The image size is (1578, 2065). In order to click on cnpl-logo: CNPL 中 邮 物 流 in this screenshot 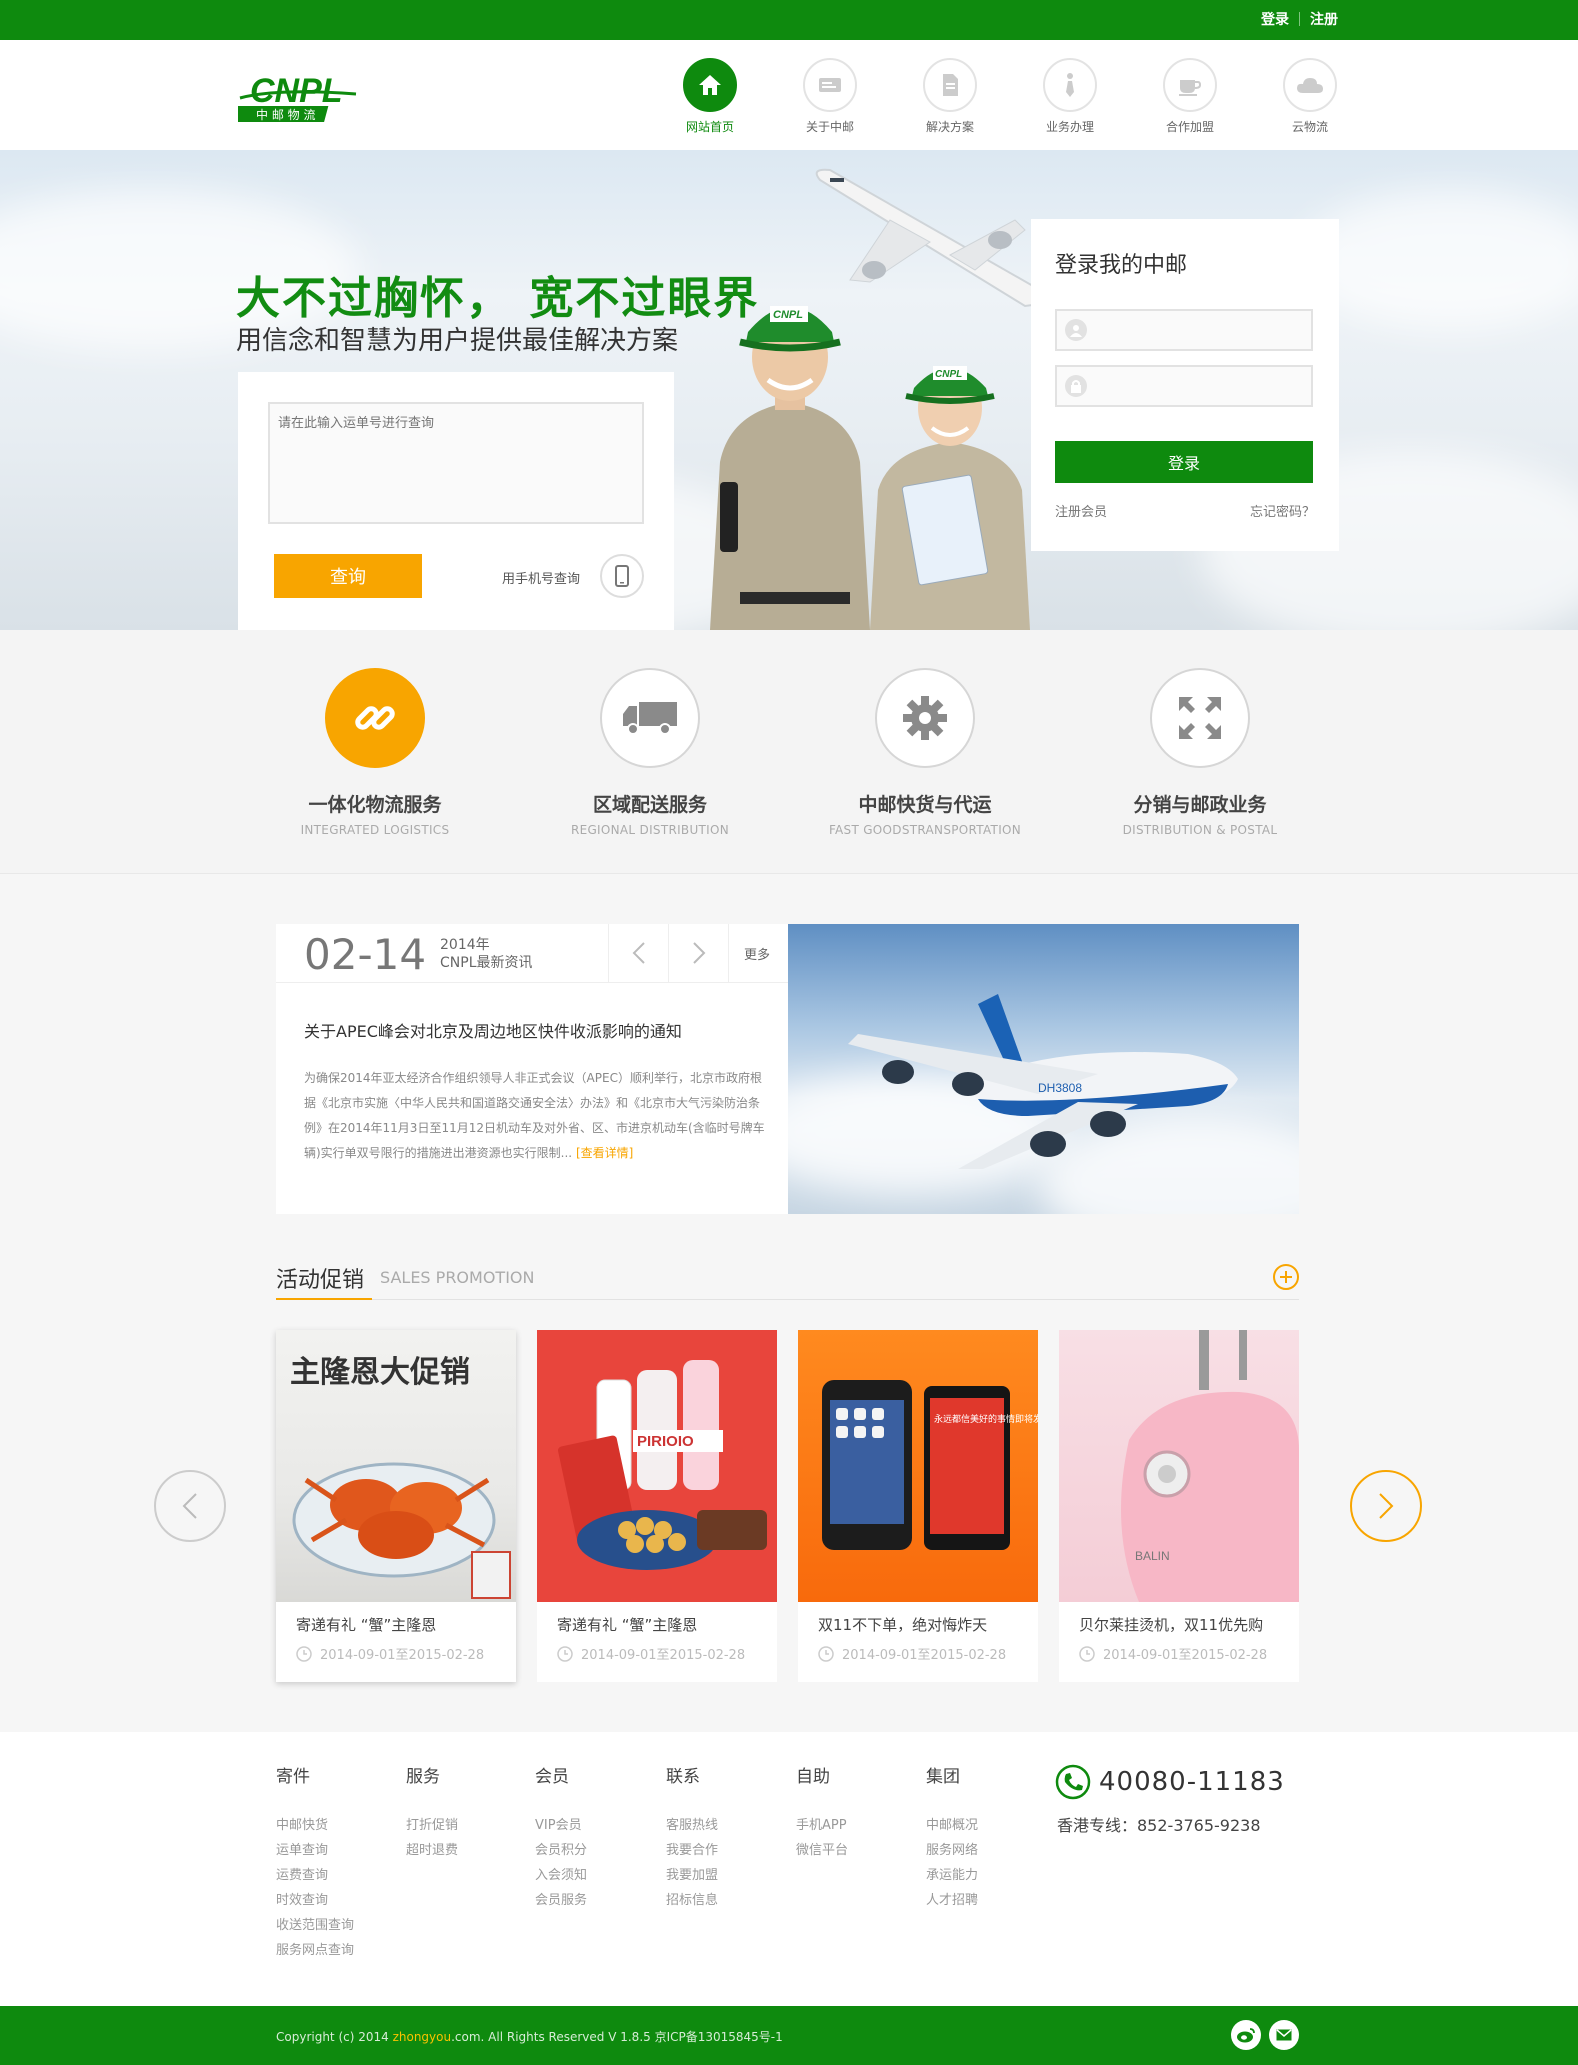, I will do `click(298, 98)`.